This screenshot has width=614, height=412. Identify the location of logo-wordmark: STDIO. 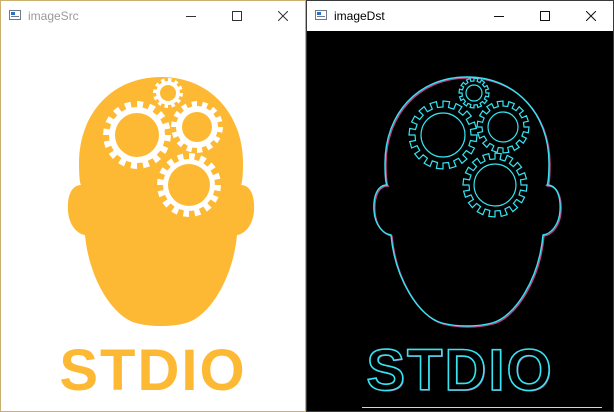
(153, 370).